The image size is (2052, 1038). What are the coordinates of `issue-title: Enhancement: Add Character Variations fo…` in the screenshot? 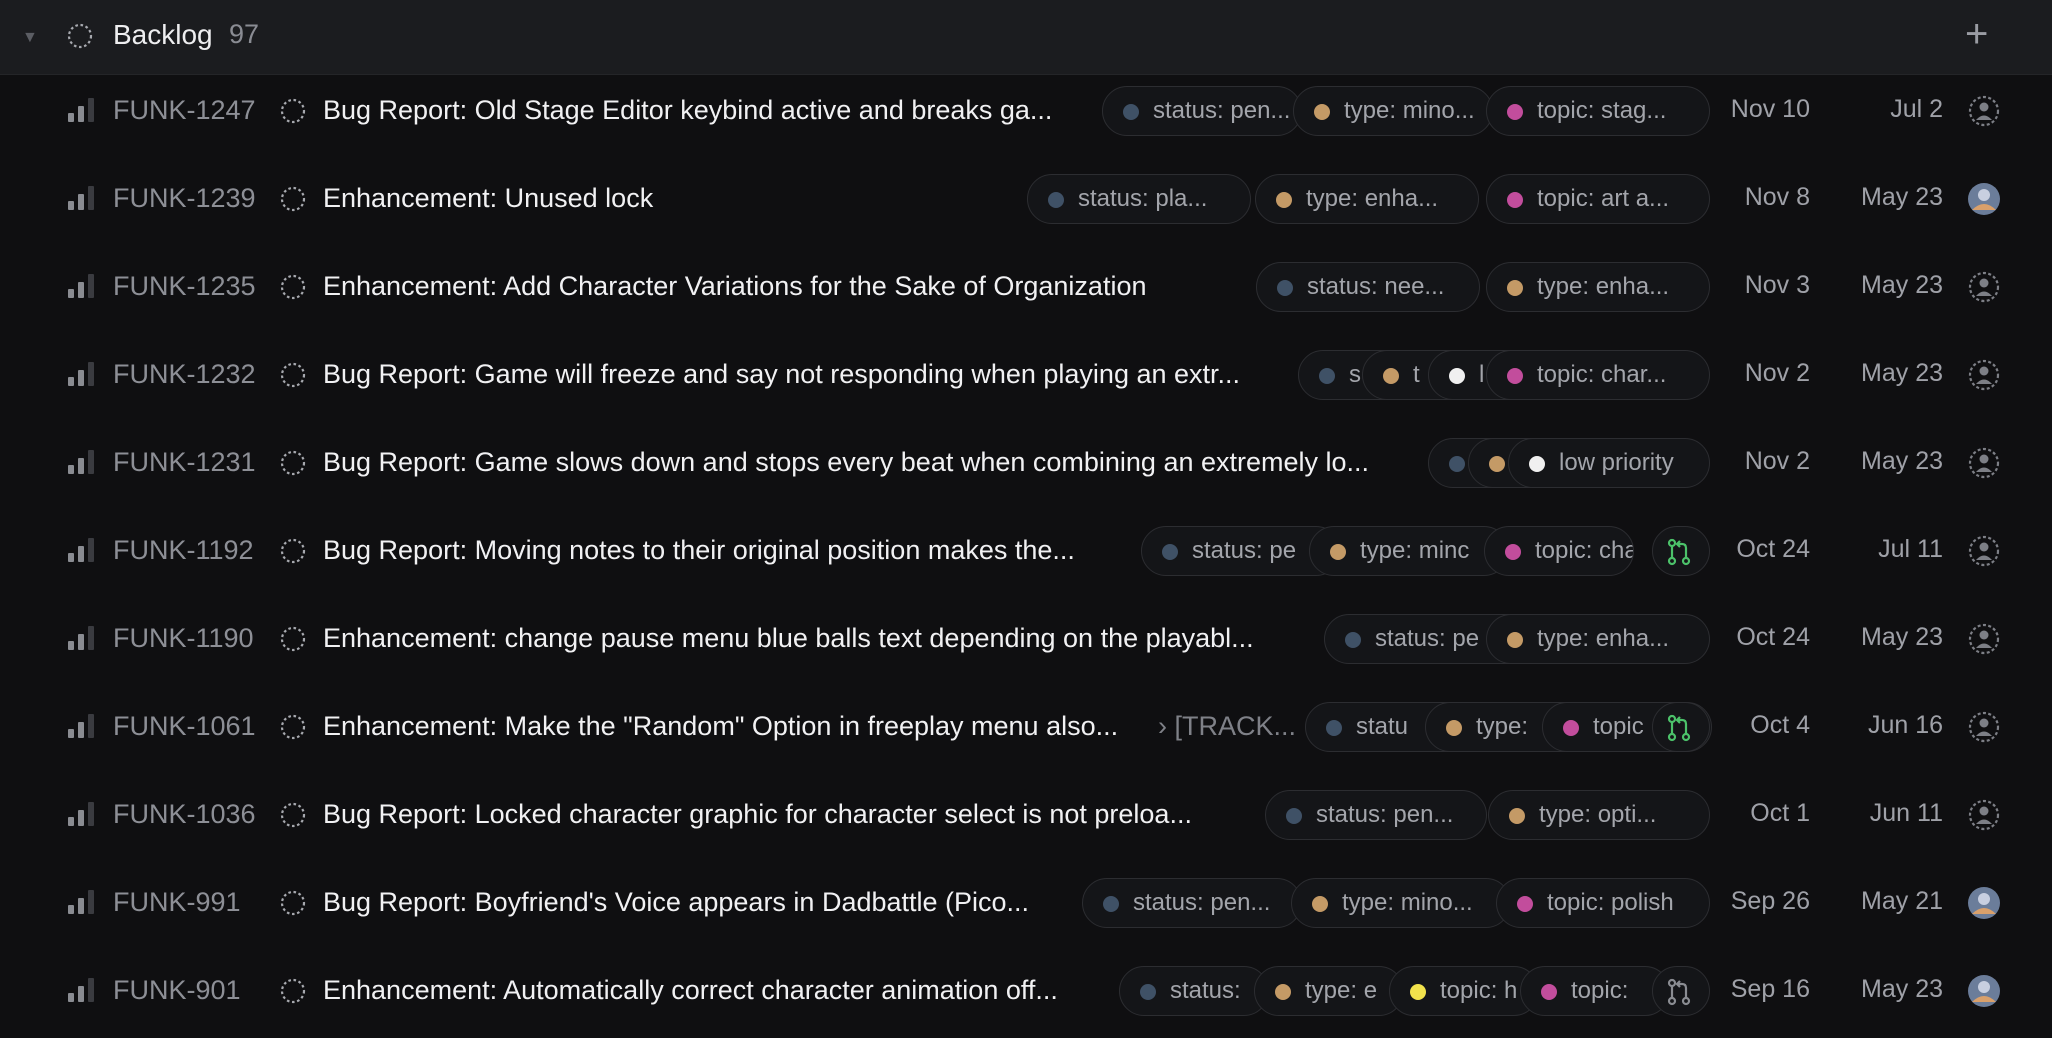 It's located at (734, 286).